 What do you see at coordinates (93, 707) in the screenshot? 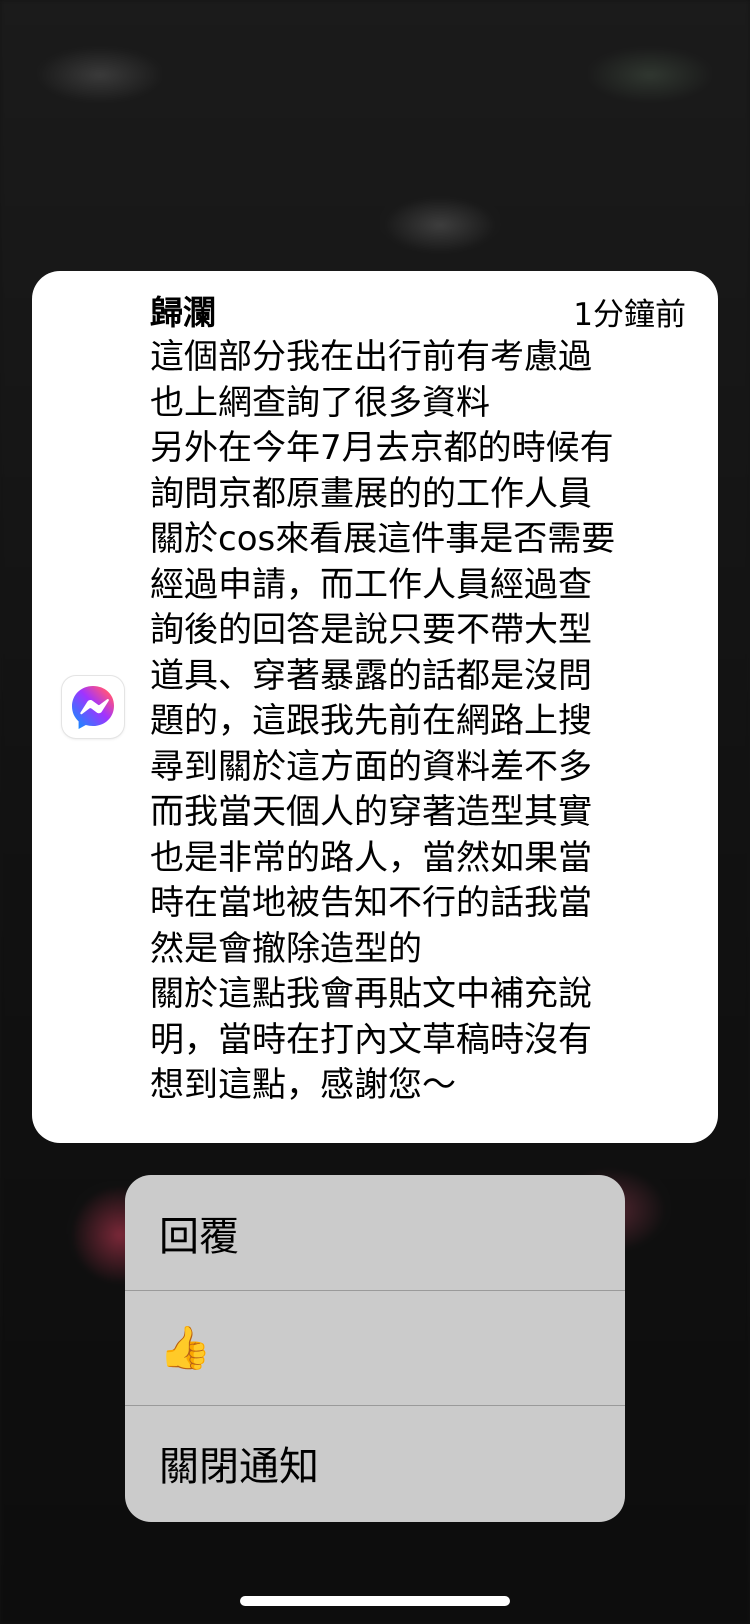
I see `messenger-icon` at bounding box center [93, 707].